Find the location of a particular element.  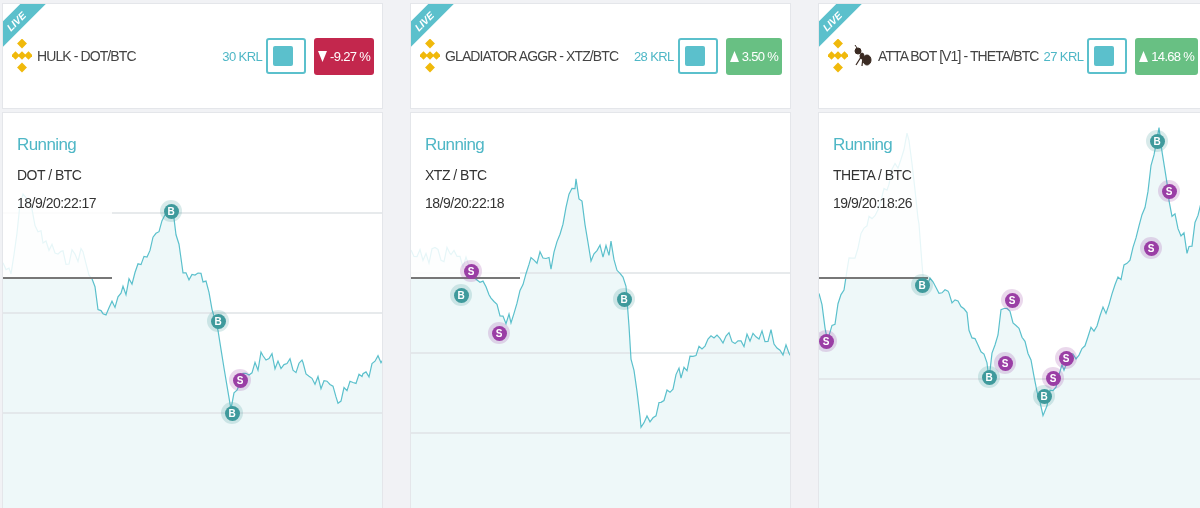

pair-label: XTZ / BTC is located at coordinates (456, 175).